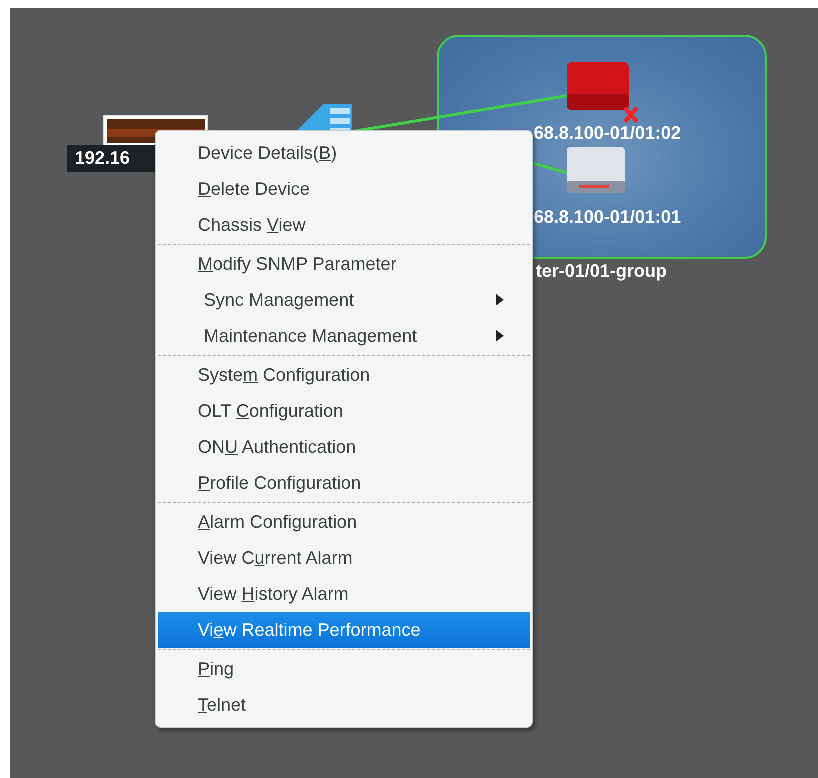 This screenshot has width=818, height=778. I want to click on menu-item: Delete Device, so click(344, 189).